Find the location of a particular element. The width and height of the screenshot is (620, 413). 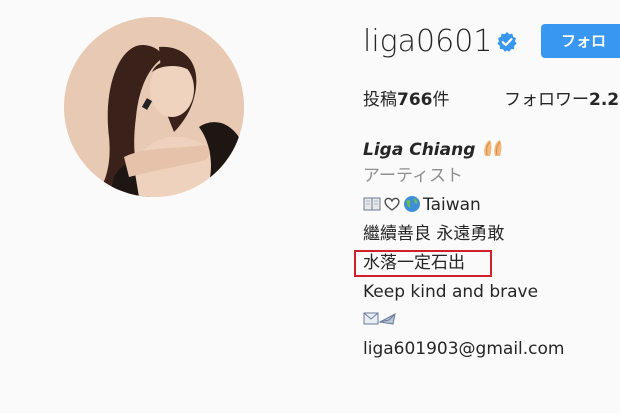

avatar-image is located at coordinates (154, 107).